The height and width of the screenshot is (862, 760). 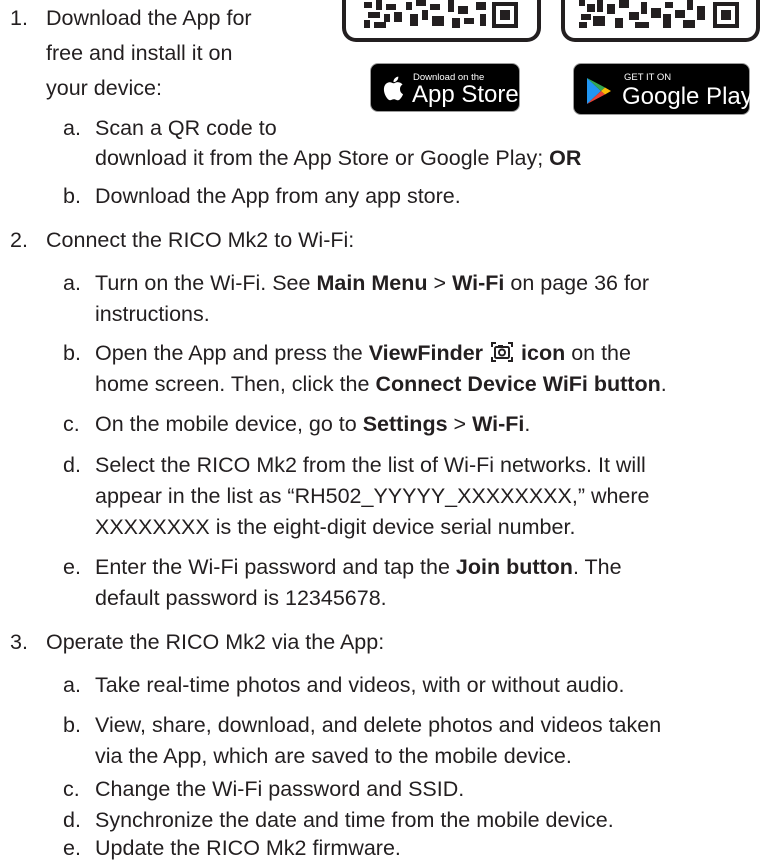 What do you see at coordinates (280, 789) in the screenshot?
I see `step-3c-text: Change the Wi-Fi password and SSID.` at bounding box center [280, 789].